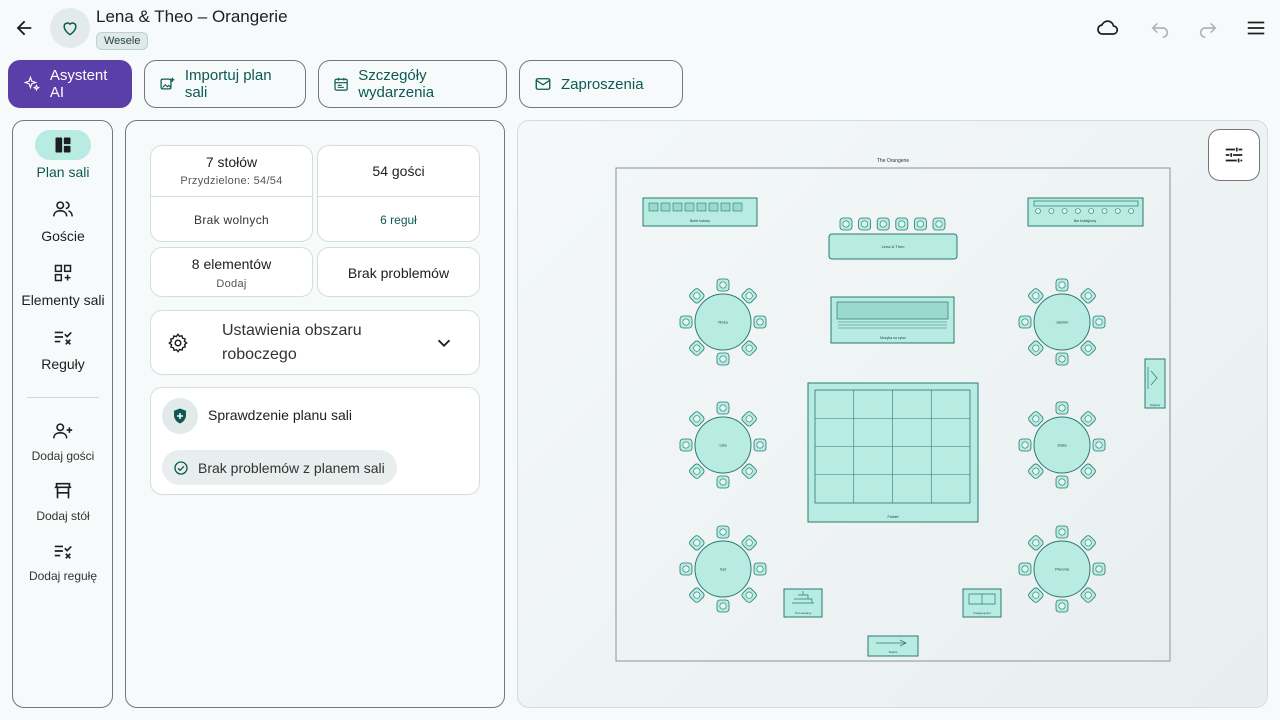  What do you see at coordinates (70, 84) in the screenshot?
I see `ai-assistant-button: Asystent AI` at bounding box center [70, 84].